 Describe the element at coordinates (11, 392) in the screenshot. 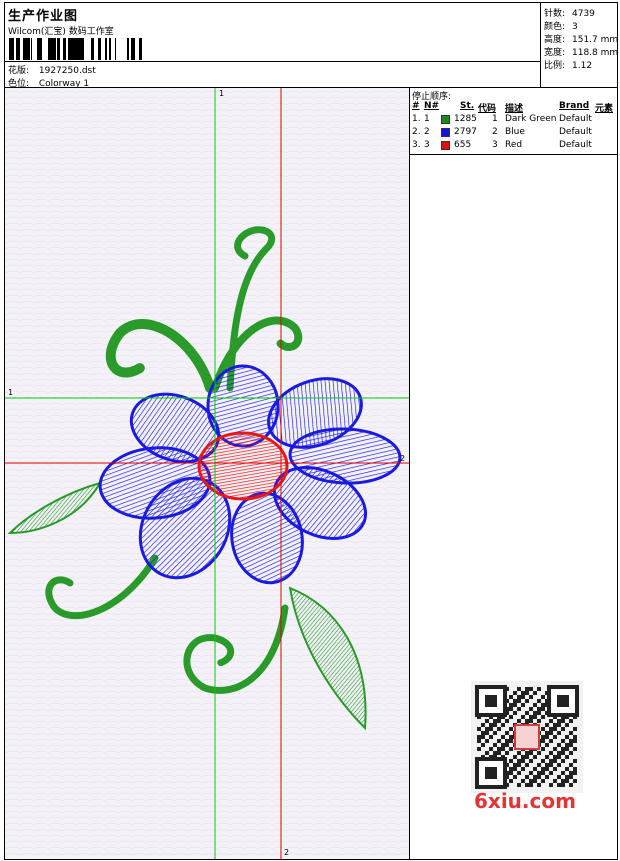

I see `axis-label-h1: 1` at that location.